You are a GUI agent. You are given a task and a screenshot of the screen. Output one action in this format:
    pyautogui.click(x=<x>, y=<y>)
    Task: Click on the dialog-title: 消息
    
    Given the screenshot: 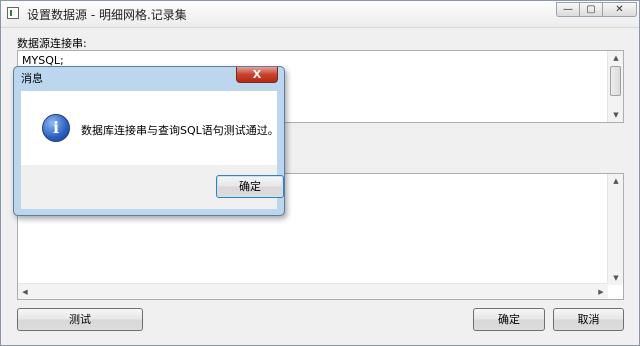 What is the action you would take?
    pyautogui.click(x=32, y=78)
    